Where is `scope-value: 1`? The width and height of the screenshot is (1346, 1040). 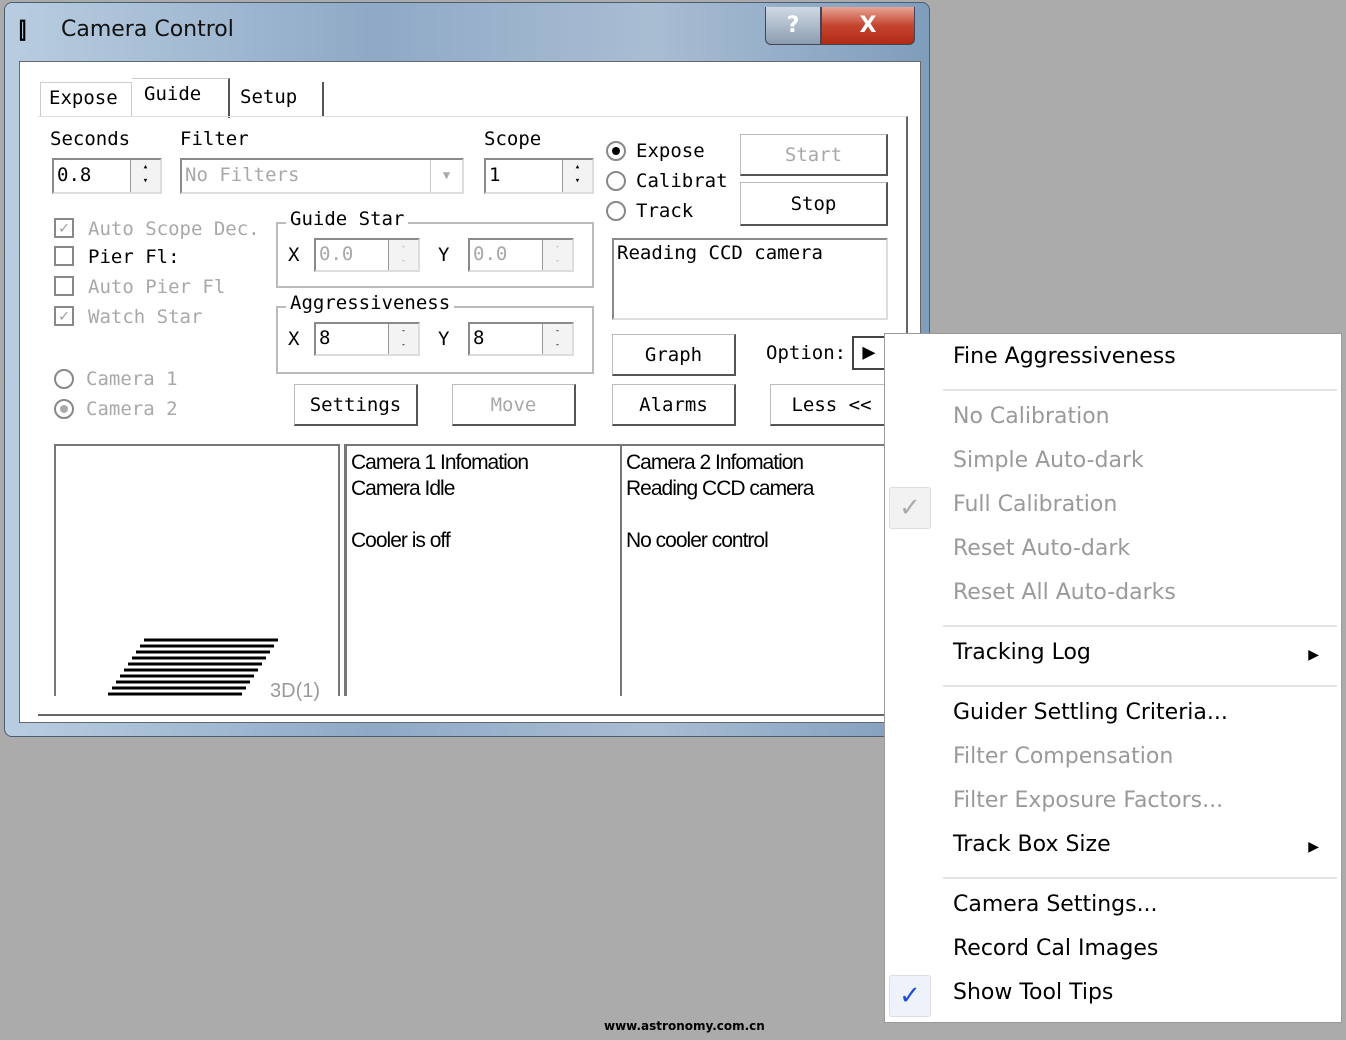 scope-value: 1 is located at coordinates (495, 175).